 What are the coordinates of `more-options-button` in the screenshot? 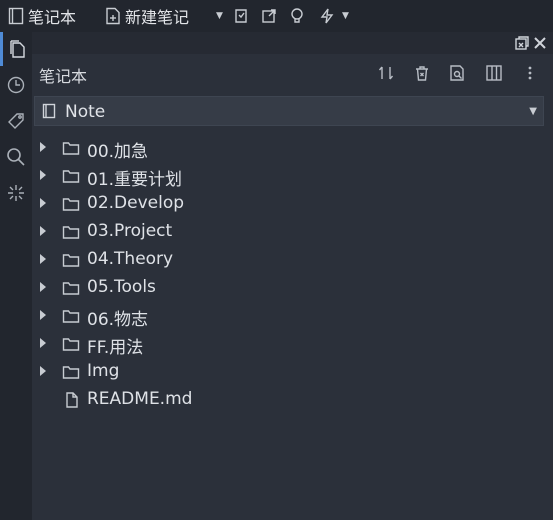 It's located at (530, 73).